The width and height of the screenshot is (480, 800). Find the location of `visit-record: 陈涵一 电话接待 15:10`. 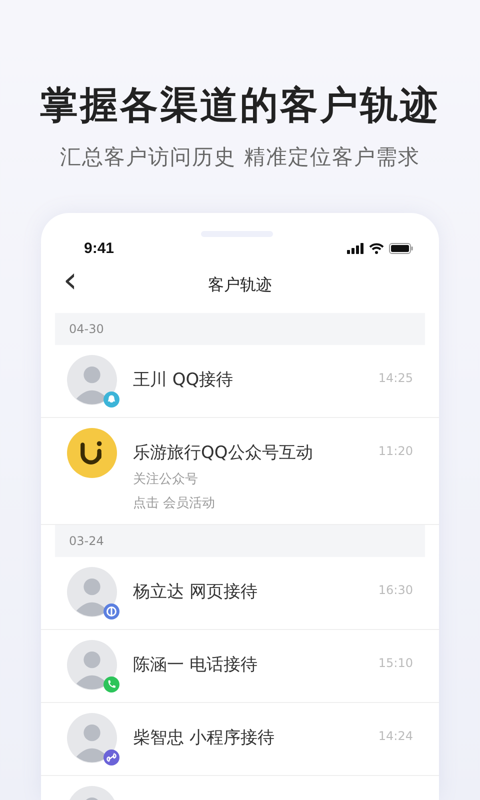

visit-record: 陈涵一 电话接待 15:10 is located at coordinates (240, 666).